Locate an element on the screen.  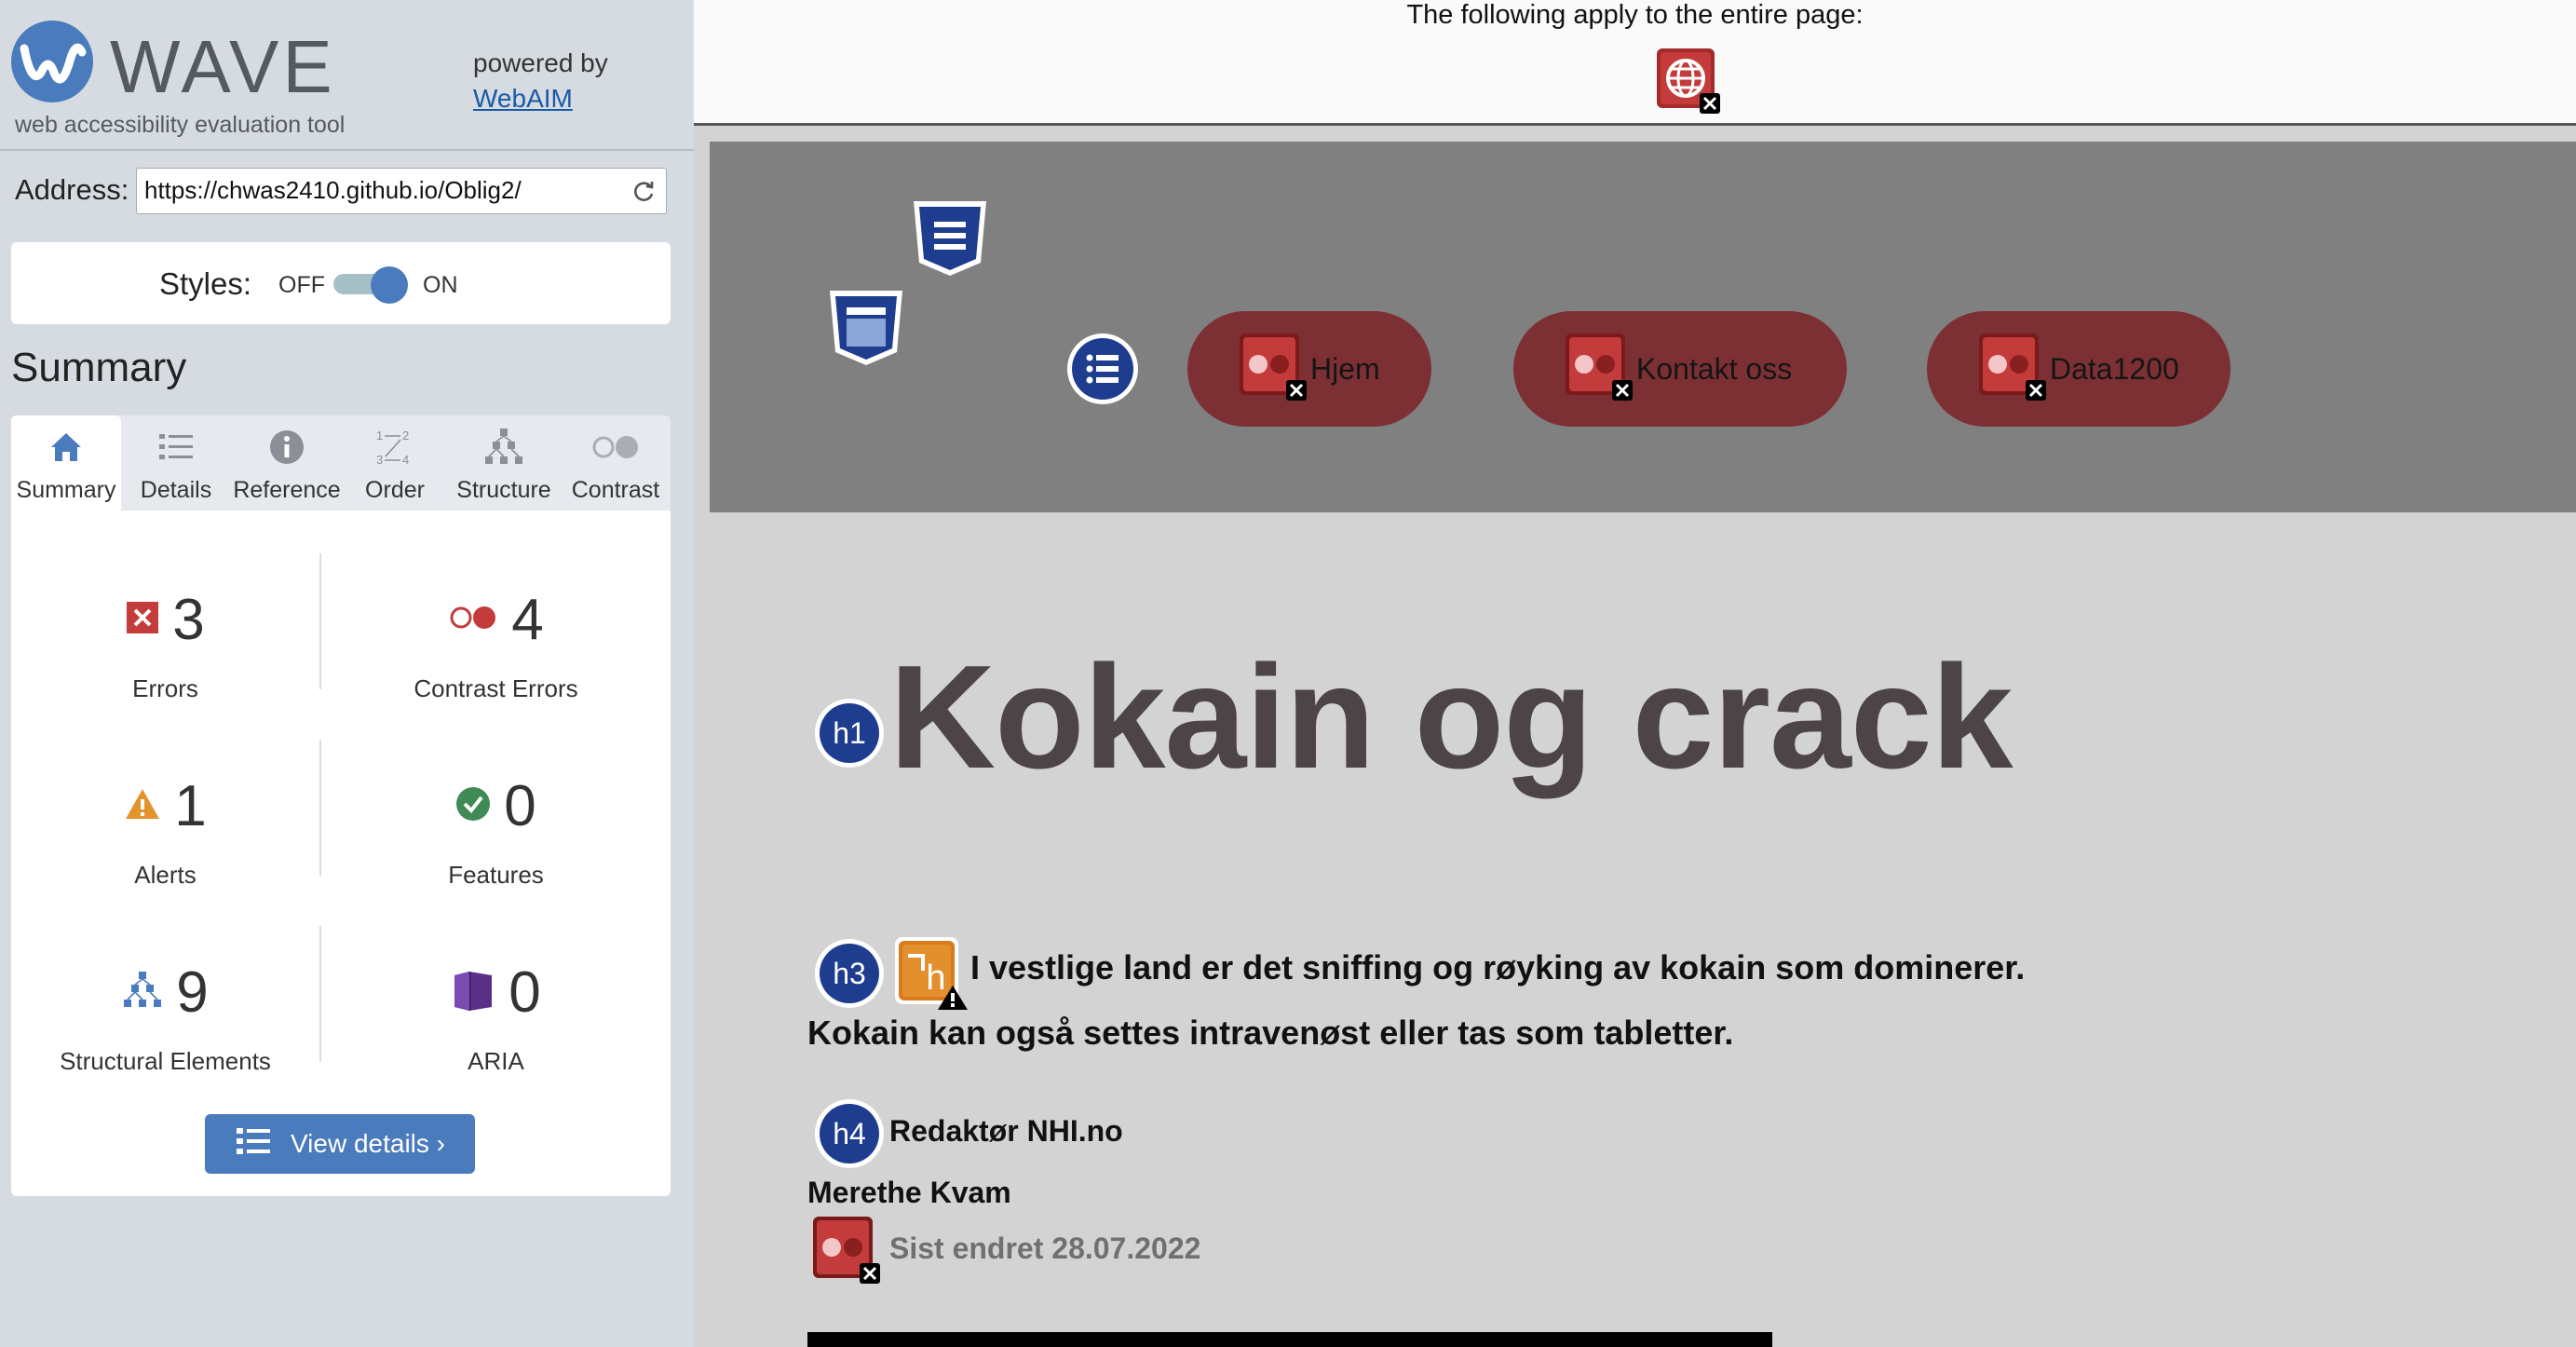
author-name: Merethe Kvam is located at coordinates (909, 1192).